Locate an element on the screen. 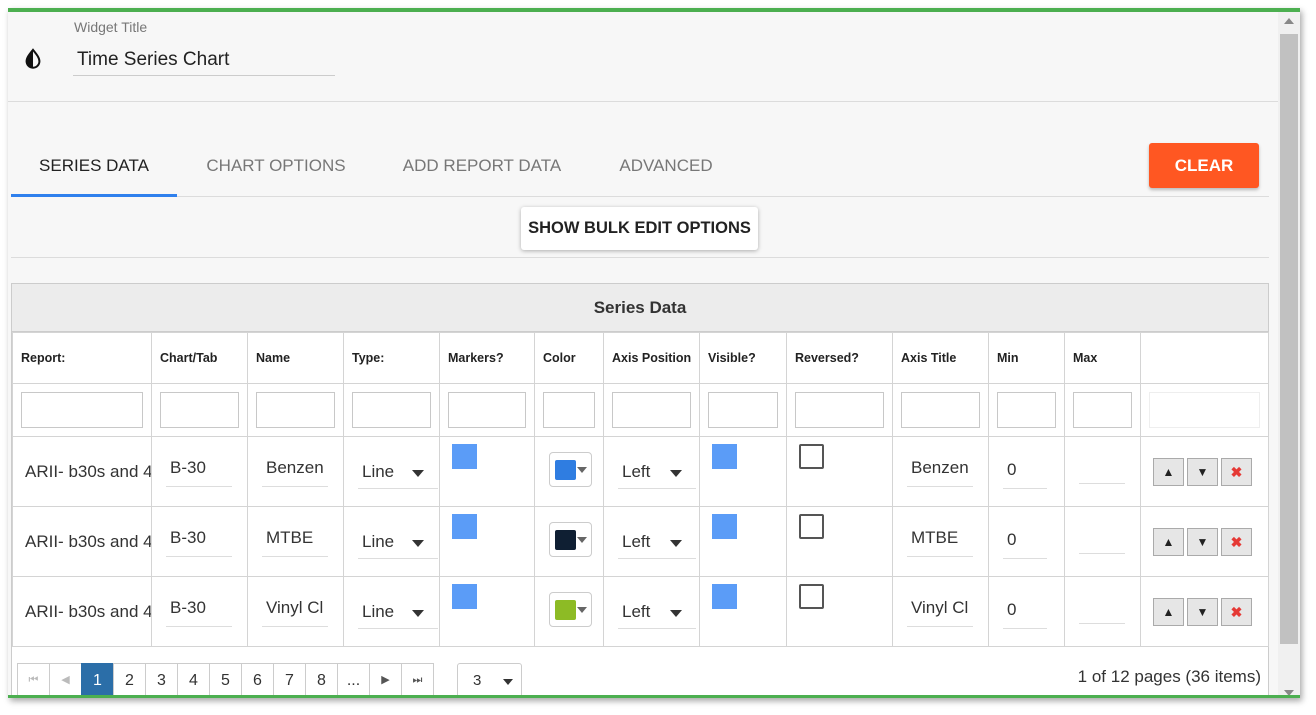  vertical-scrollbar is located at coordinates (1289, 353).